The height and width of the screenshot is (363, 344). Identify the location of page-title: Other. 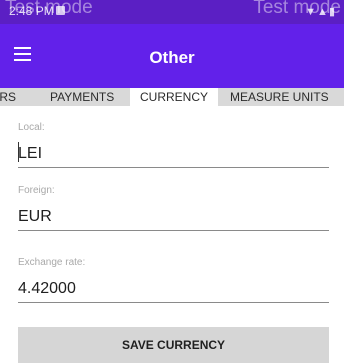
(172, 57).